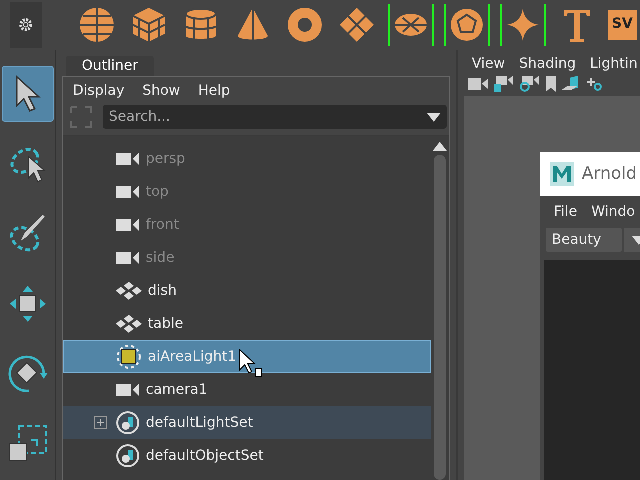  Describe the element at coordinates (247, 290) in the screenshot. I see `outliner-item: dish` at that location.